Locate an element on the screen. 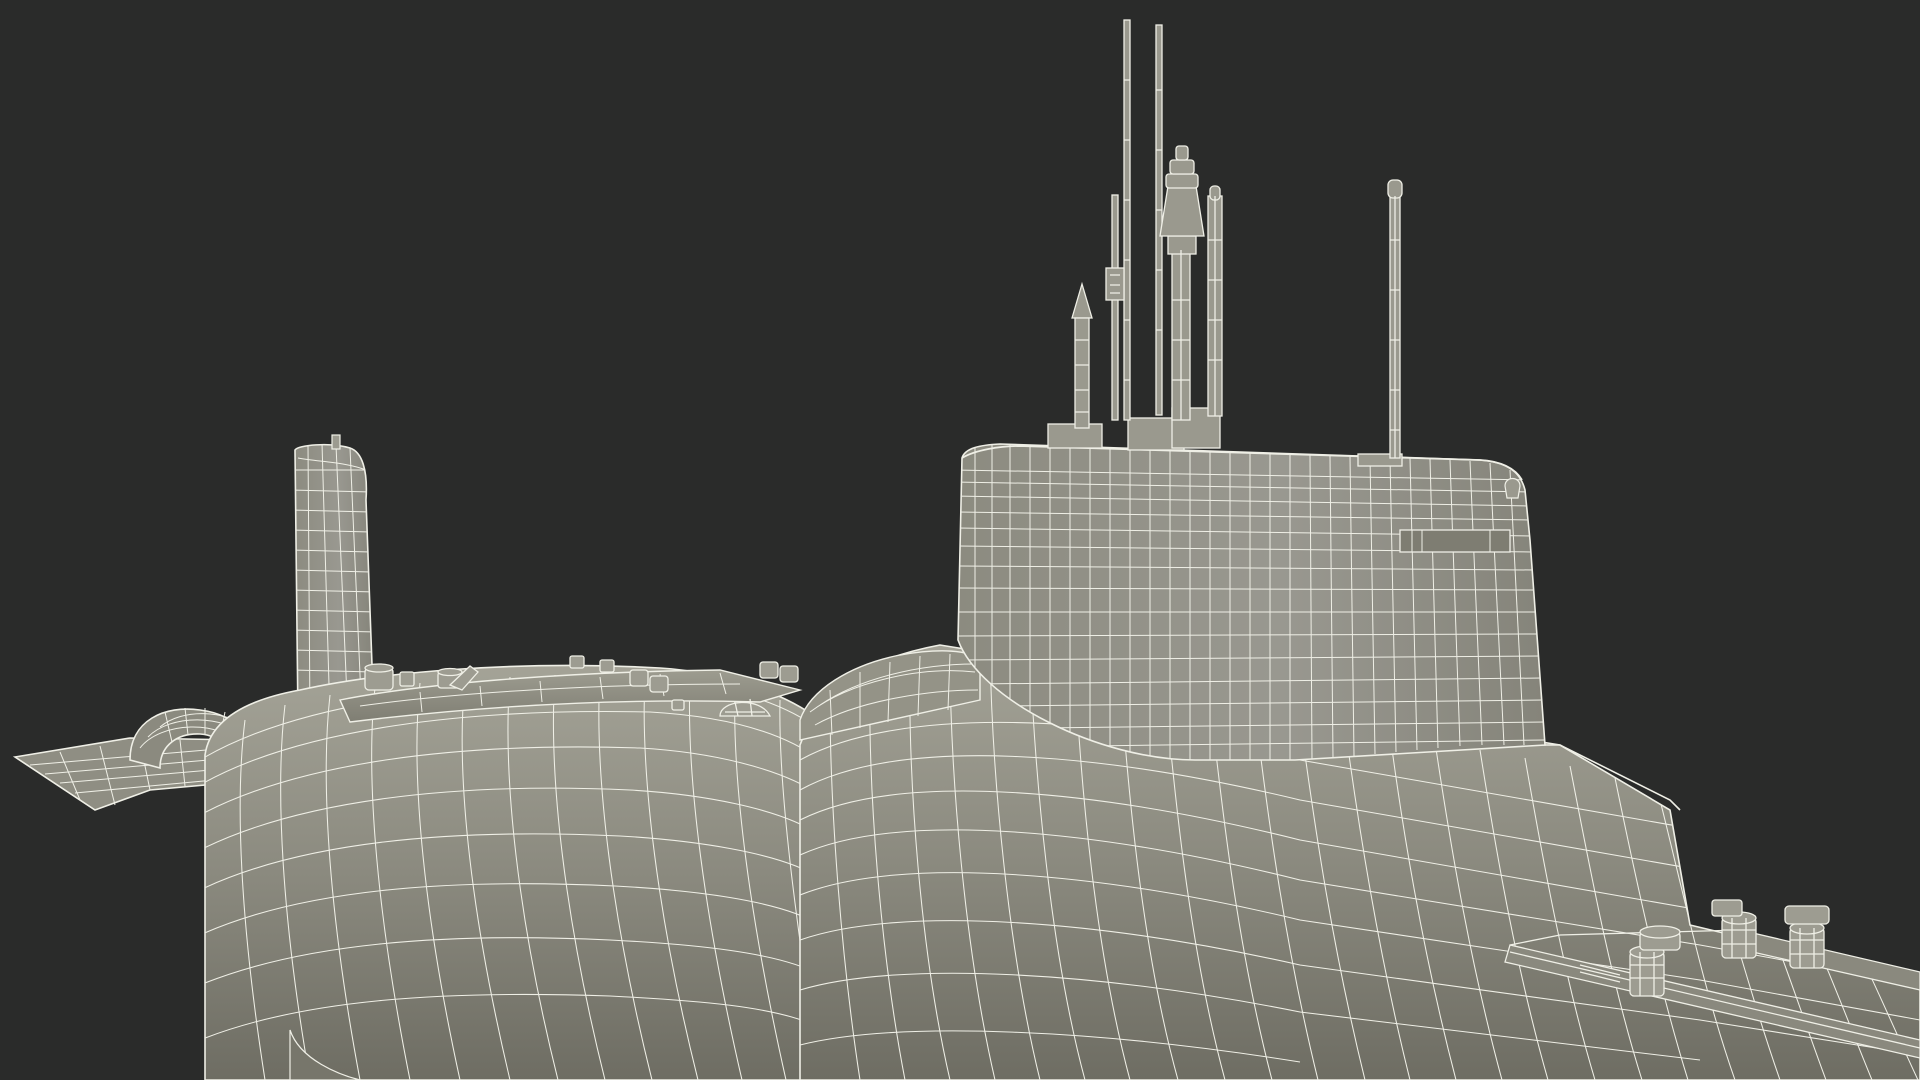 Image resolution: width=1920 pixels, height=1080 pixels. rudder-fin is located at coordinates (334, 577).